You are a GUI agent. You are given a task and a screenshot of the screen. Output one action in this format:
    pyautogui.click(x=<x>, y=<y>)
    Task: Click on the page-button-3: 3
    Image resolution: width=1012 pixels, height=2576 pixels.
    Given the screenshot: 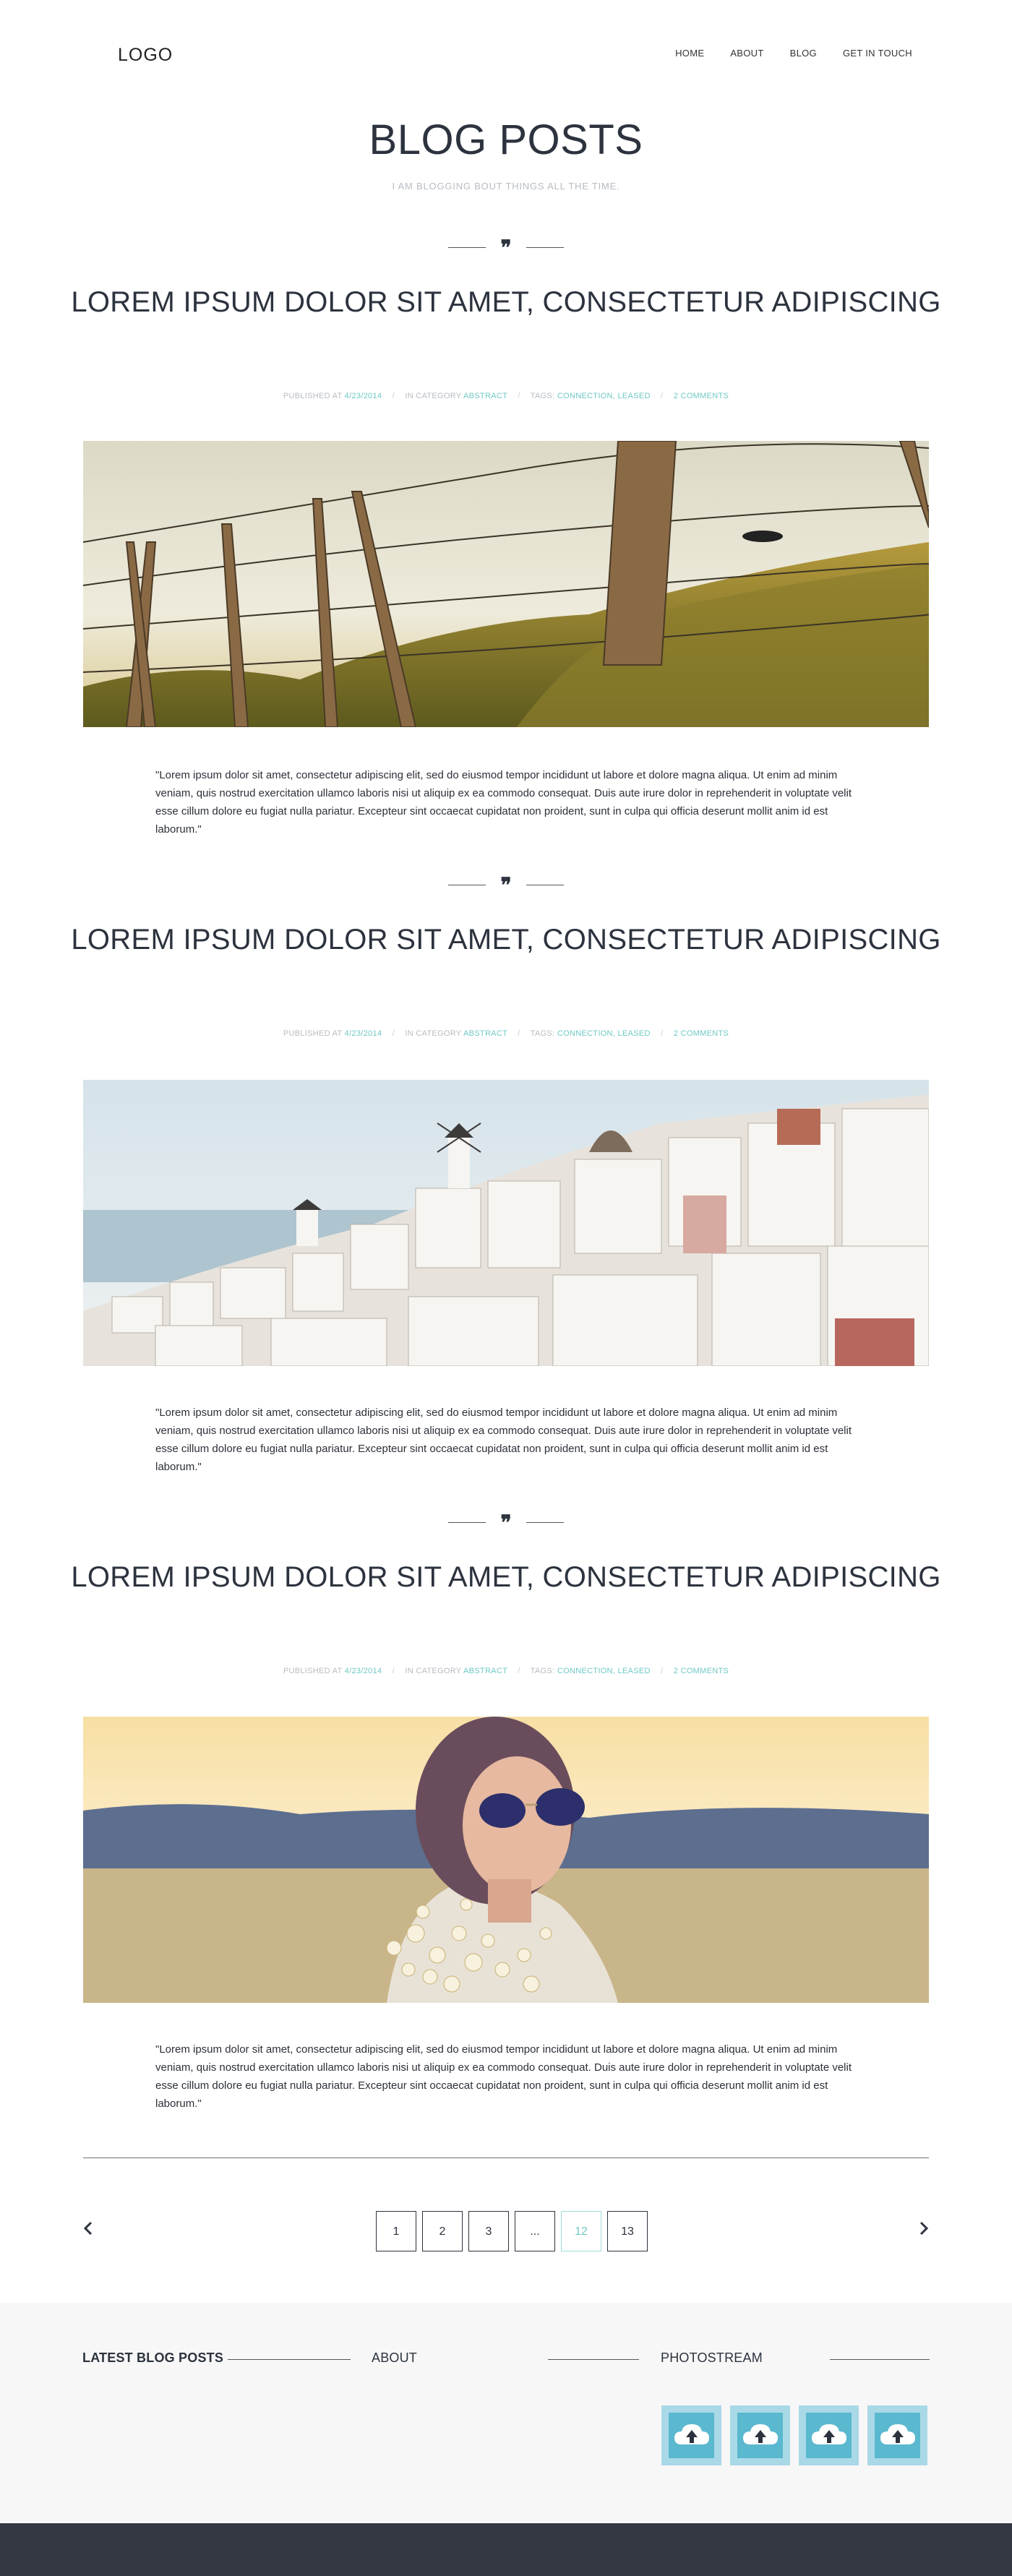 What is the action you would take?
    pyautogui.click(x=488, y=2231)
    